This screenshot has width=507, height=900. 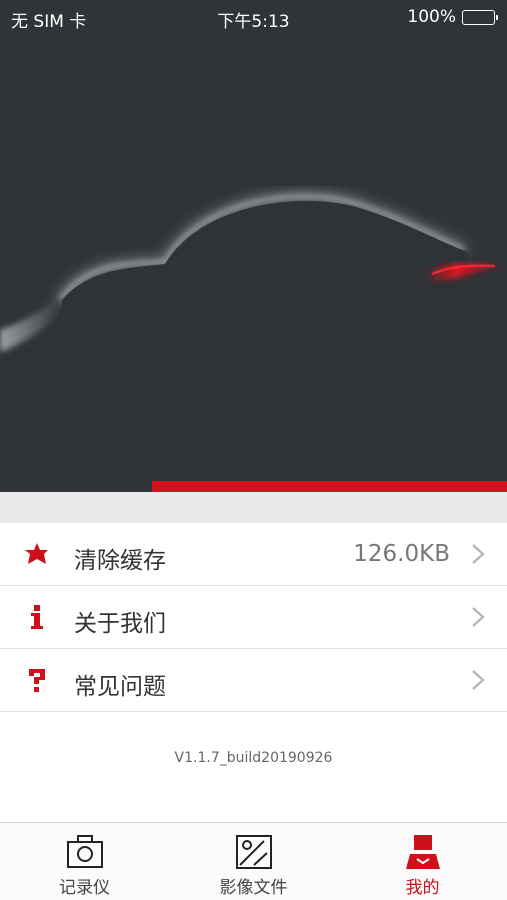 I want to click on question-icon, so click(x=37, y=680).